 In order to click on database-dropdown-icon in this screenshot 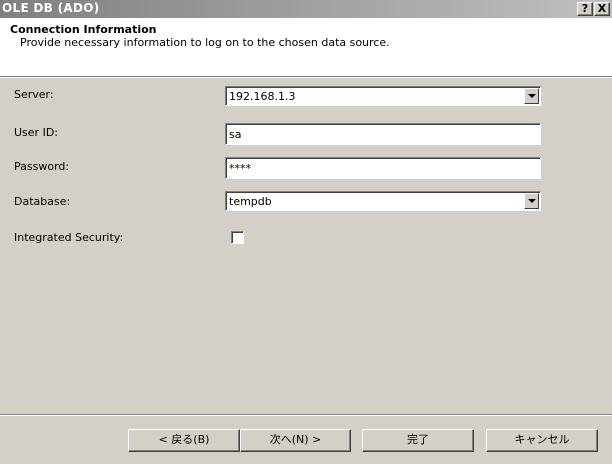, I will do `click(531, 201)`.